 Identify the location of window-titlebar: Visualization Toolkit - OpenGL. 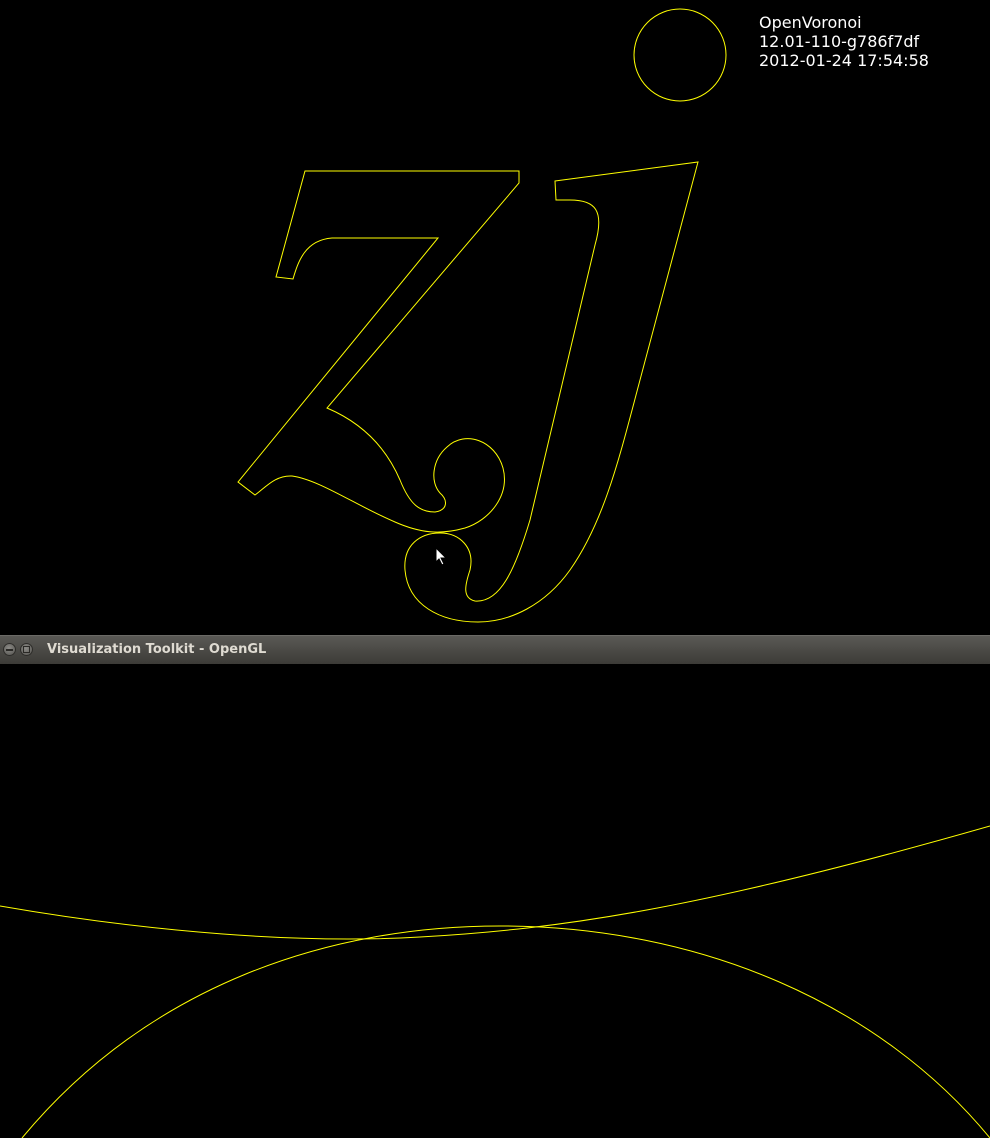
(495, 649).